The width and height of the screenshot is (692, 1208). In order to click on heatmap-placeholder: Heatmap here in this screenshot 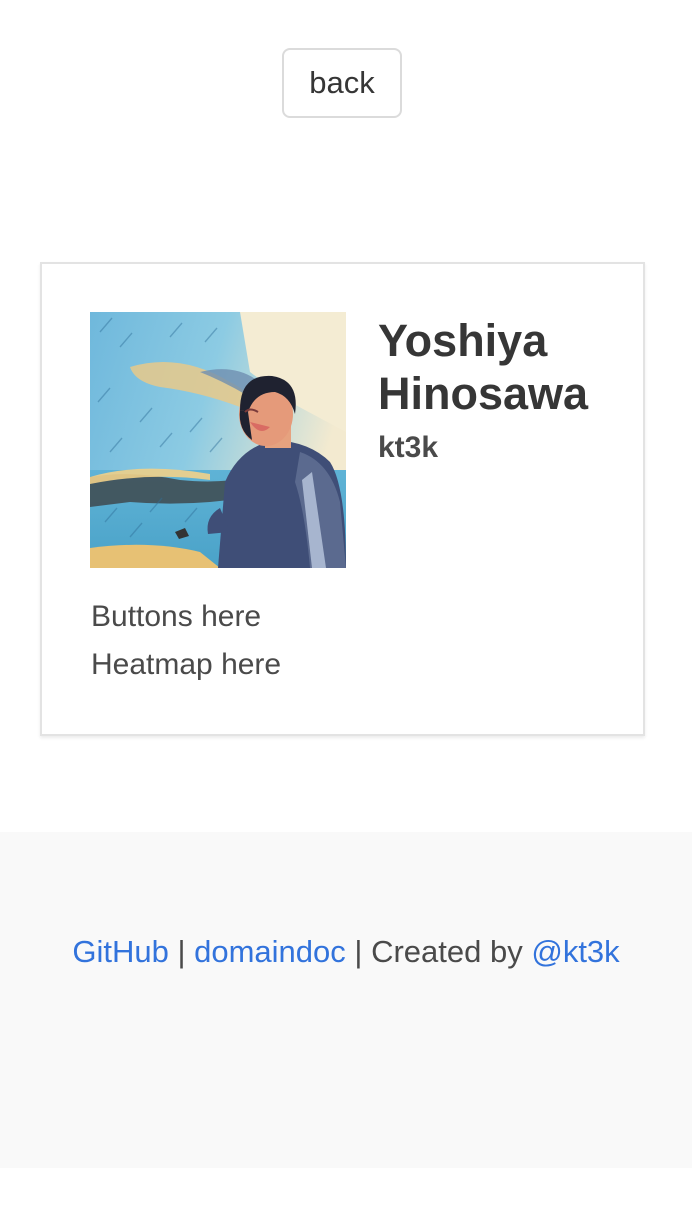, I will do `click(186, 664)`.